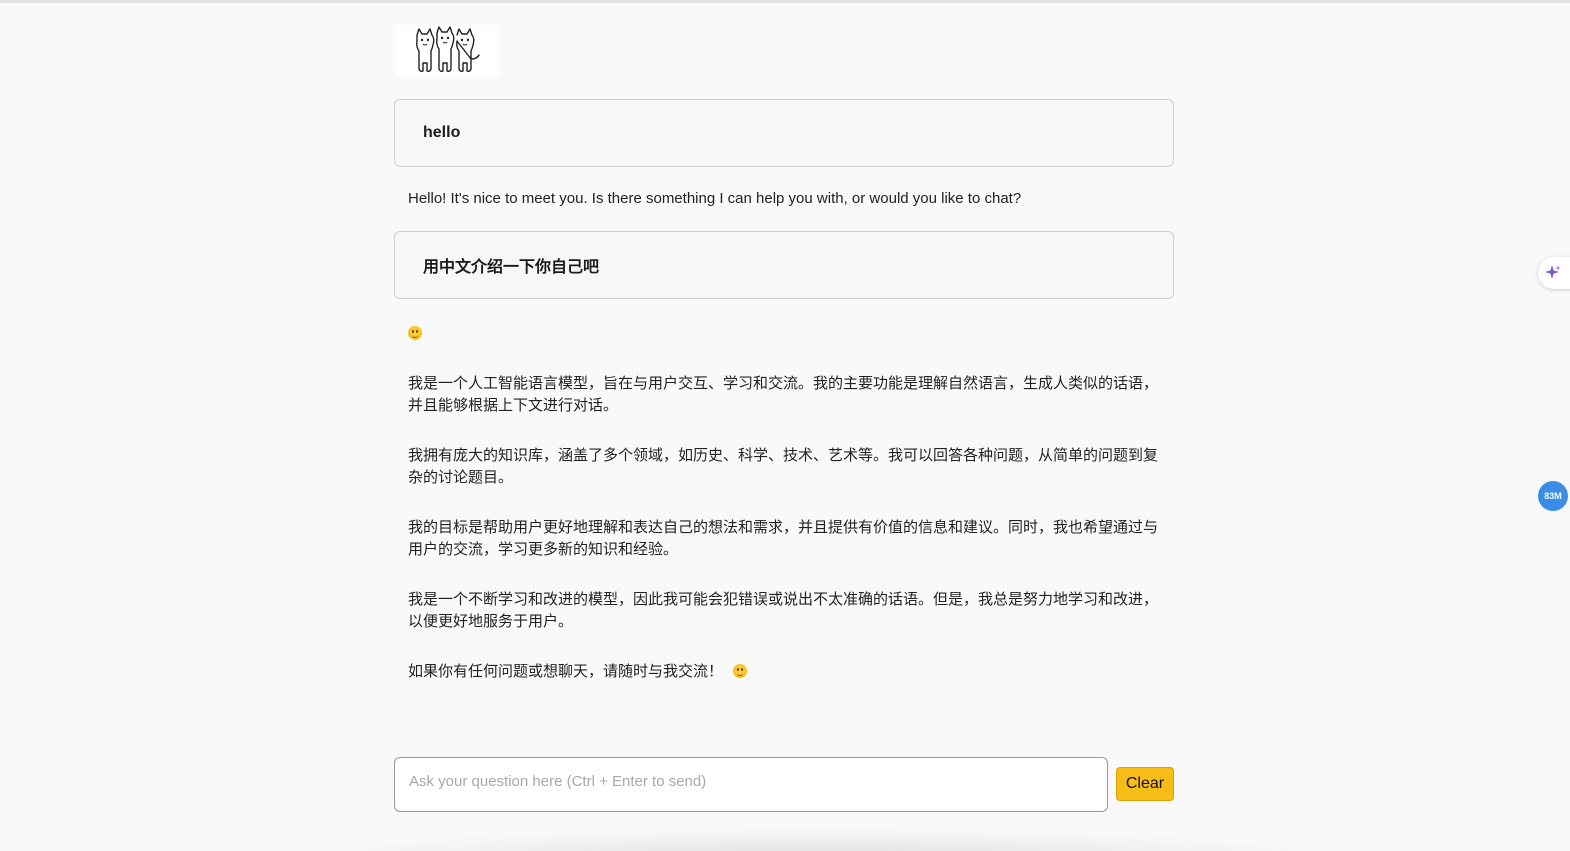 The image size is (1570, 851). Describe the element at coordinates (442, 132) in the screenshot. I see `user-message-text: hello` at that location.